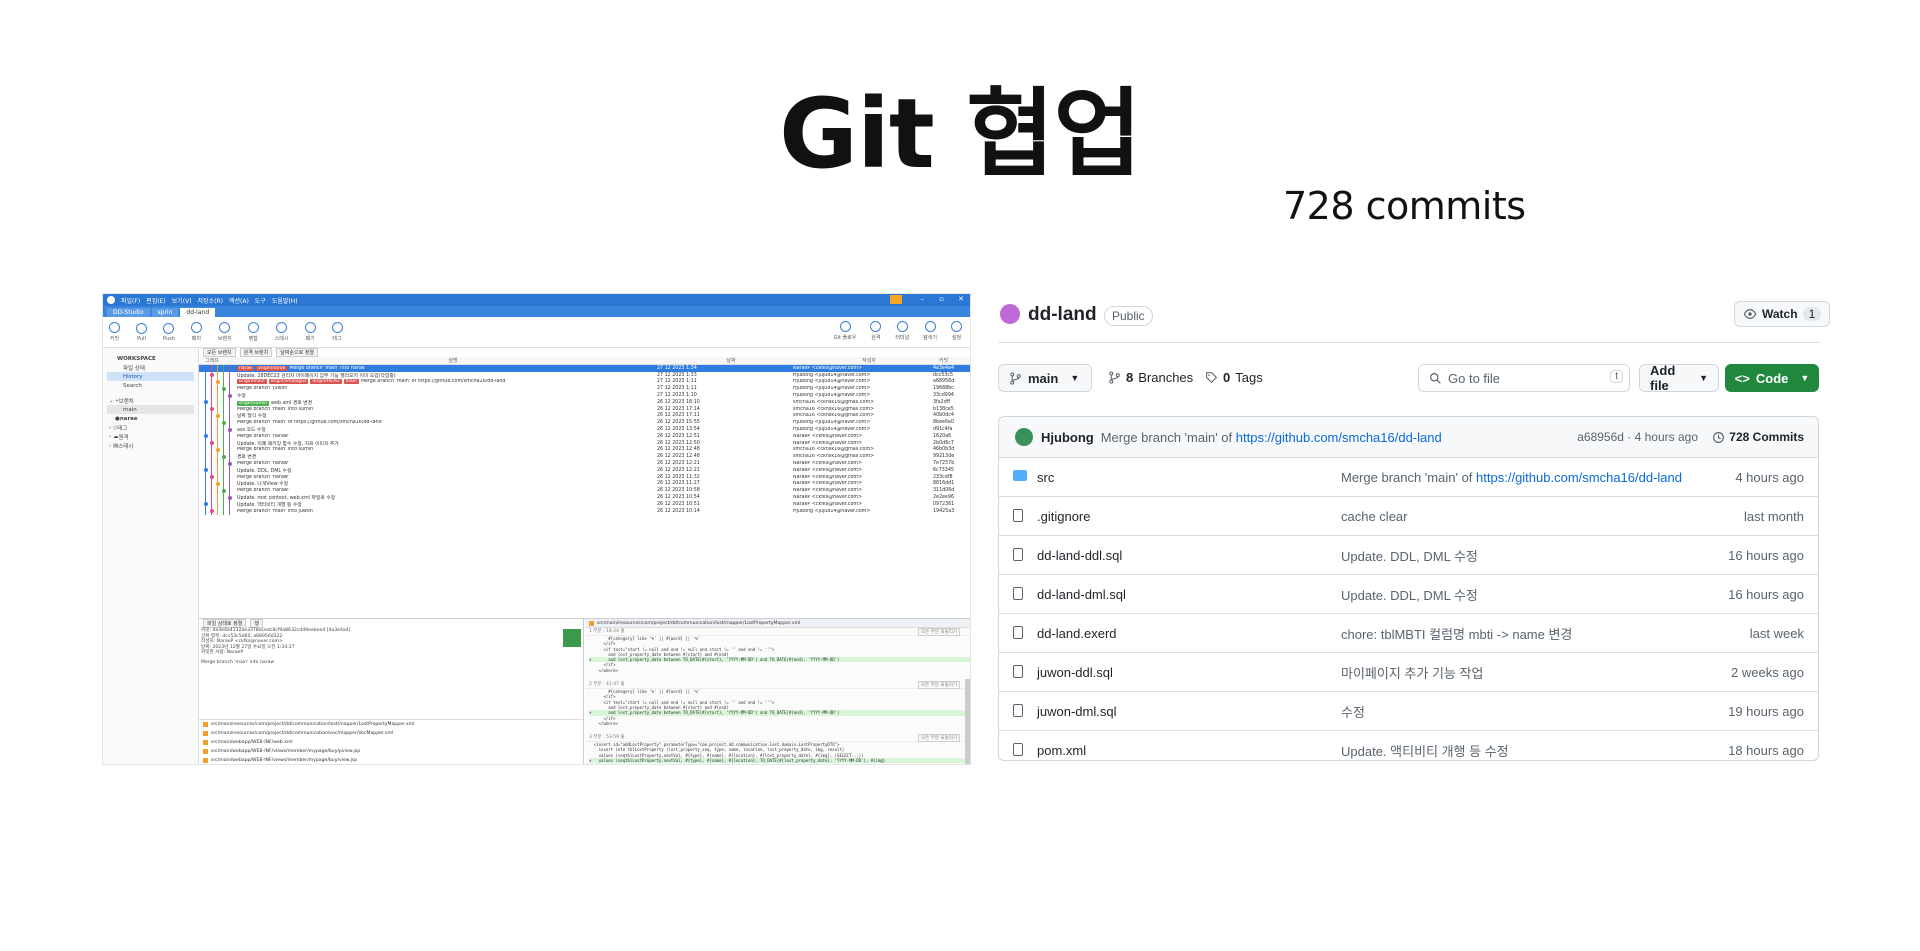  I want to click on file-name: juwon-ddl.sql, so click(1075, 672).